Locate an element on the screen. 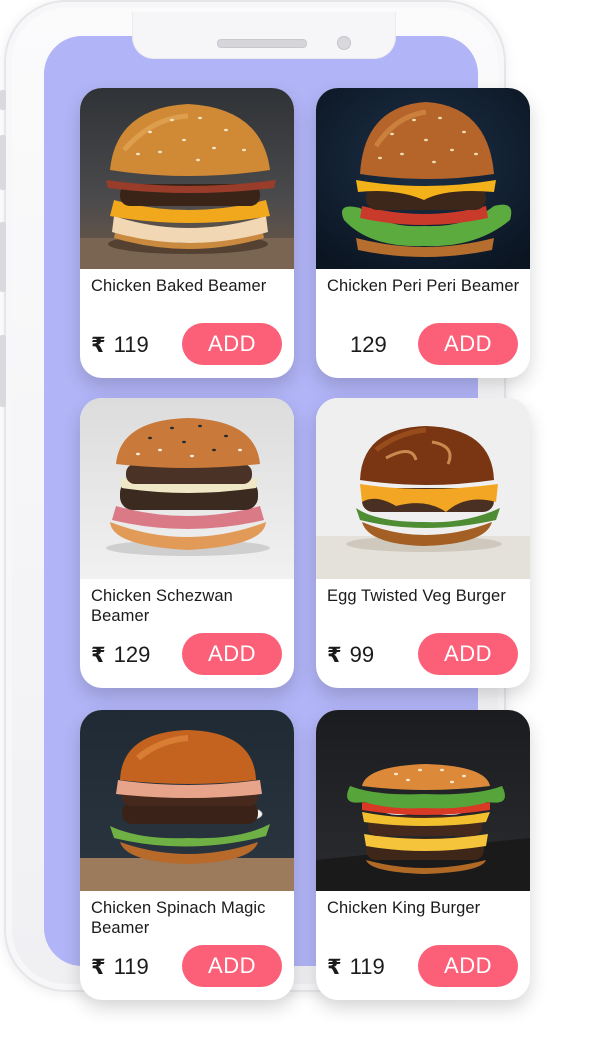 The image size is (592, 1062). item-name: Chicken Schezwan Beamer is located at coordinates (162, 606).